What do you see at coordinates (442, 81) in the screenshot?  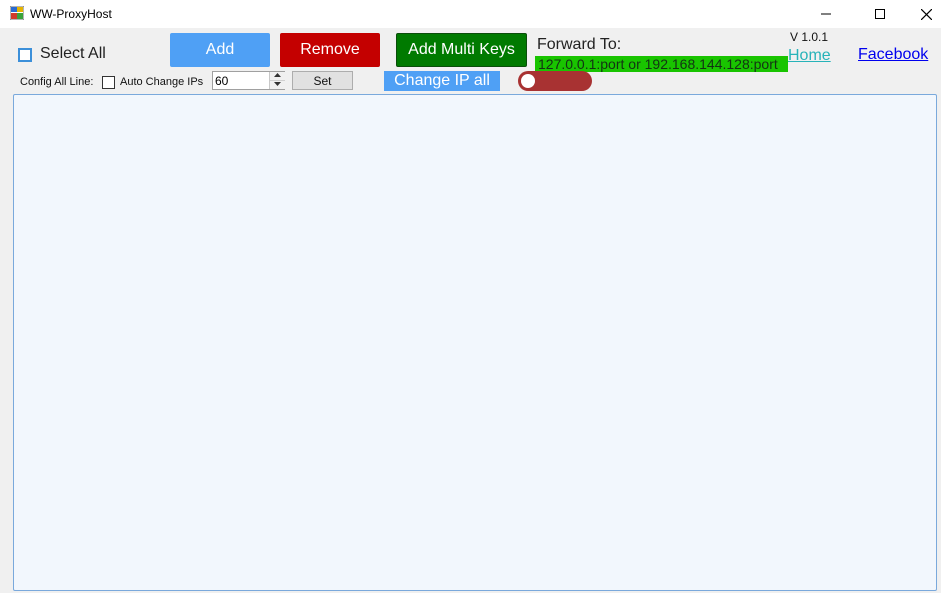 I see `change-ip-all-button: Change IP all` at bounding box center [442, 81].